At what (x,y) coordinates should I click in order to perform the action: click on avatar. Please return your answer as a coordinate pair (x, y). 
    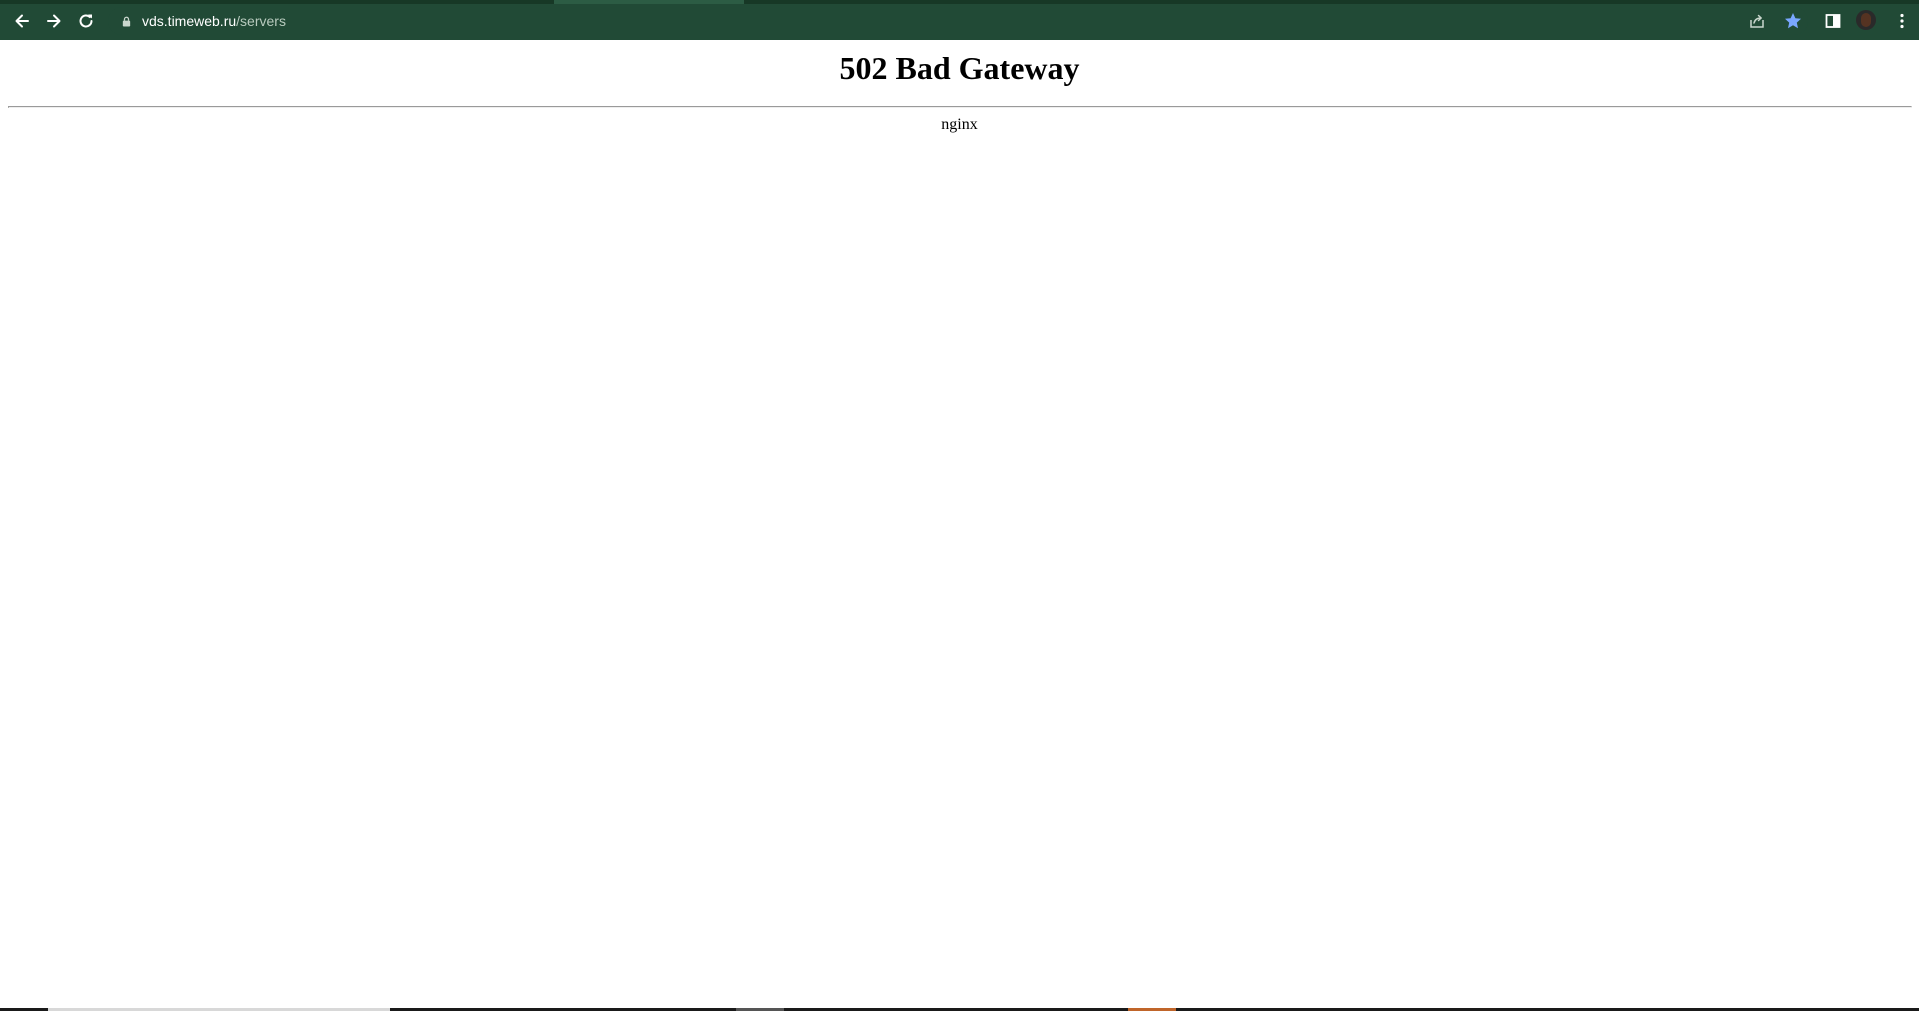
    Looking at the image, I should click on (1866, 20).